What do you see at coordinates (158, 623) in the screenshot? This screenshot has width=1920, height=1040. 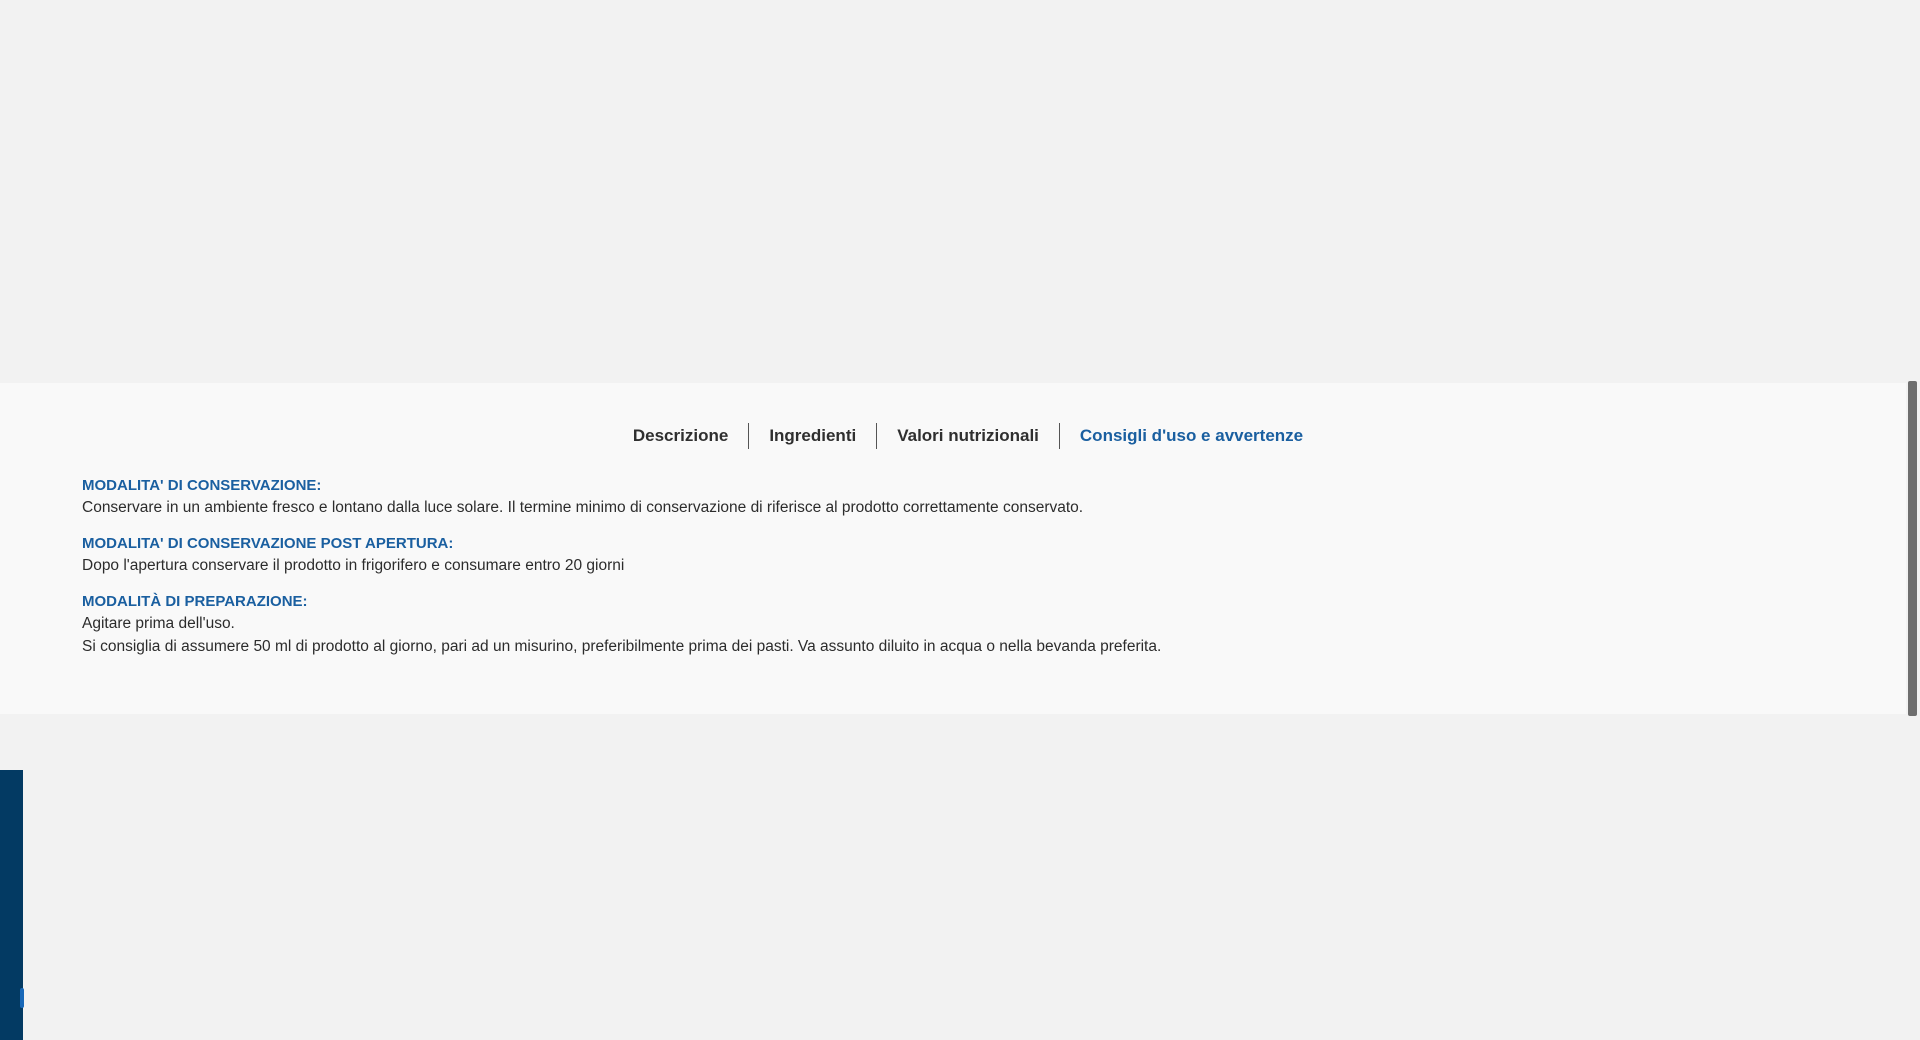 I see `section-text: Agitare prima dell'uso.` at bounding box center [158, 623].